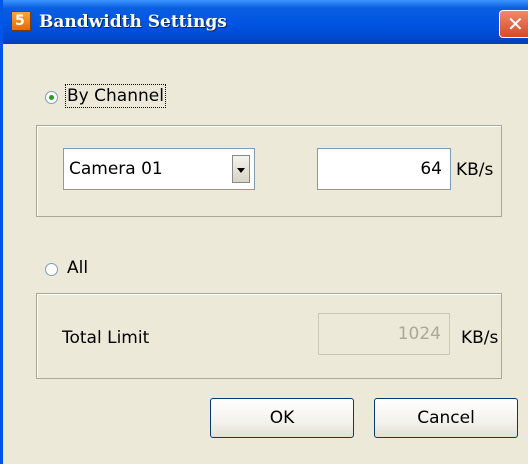  I want to click on app-icon: 5, so click(21, 21).